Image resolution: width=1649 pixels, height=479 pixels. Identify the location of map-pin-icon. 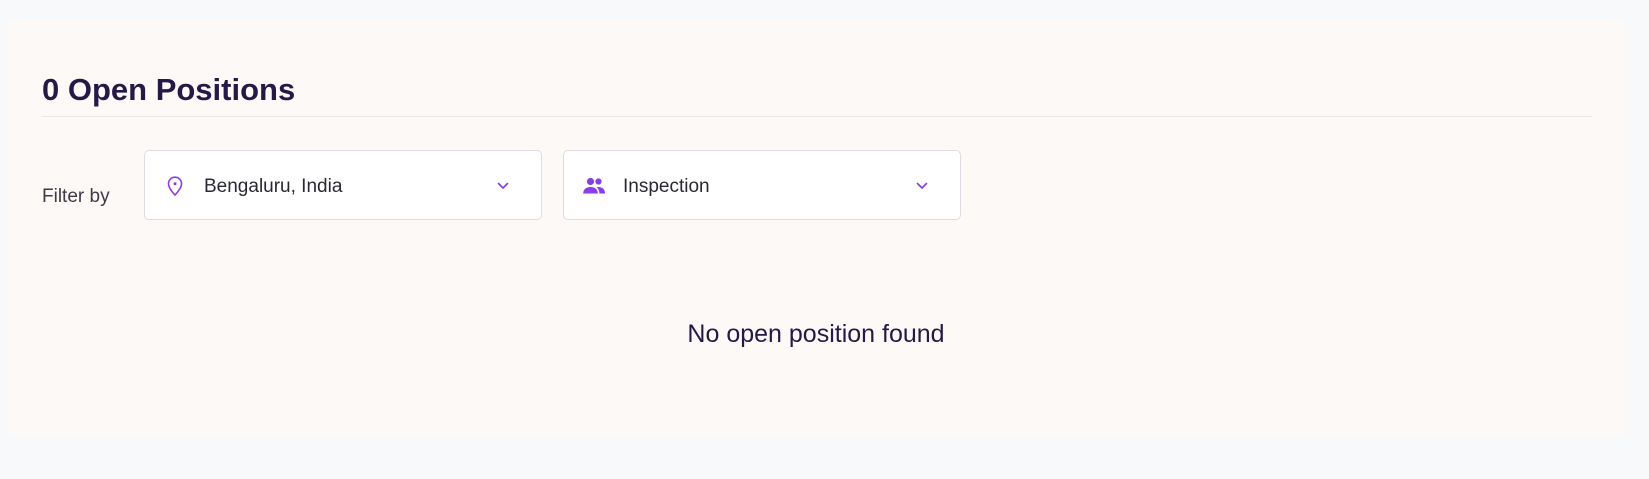
(175, 186).